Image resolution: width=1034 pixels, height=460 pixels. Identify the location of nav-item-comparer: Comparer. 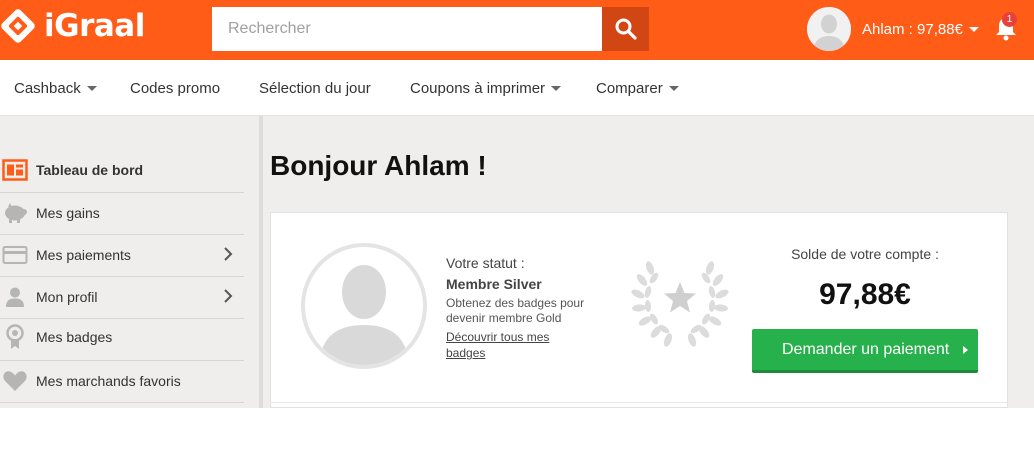
(637, 88).